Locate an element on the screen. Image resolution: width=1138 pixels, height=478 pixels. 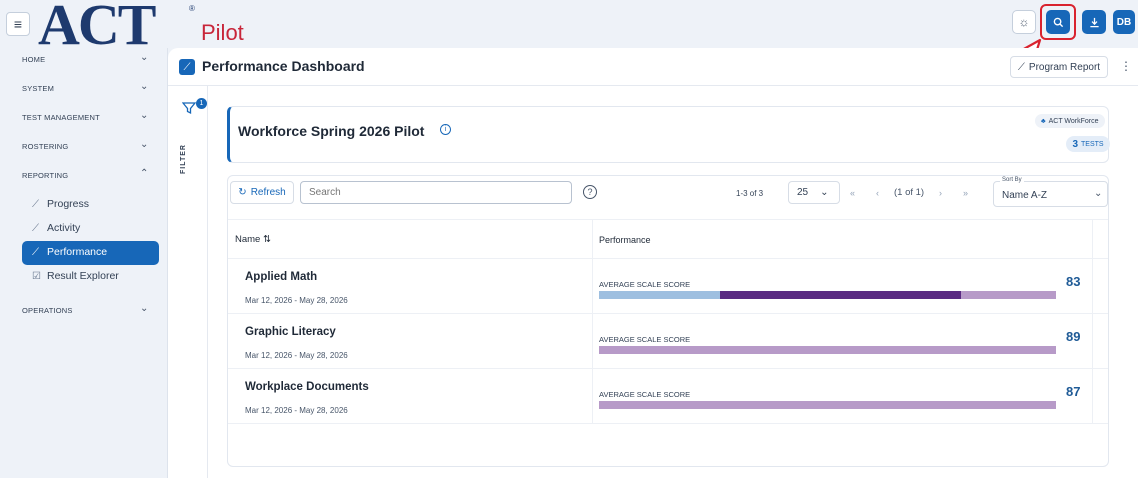
filter-icon is located at coordinates (189, 108).